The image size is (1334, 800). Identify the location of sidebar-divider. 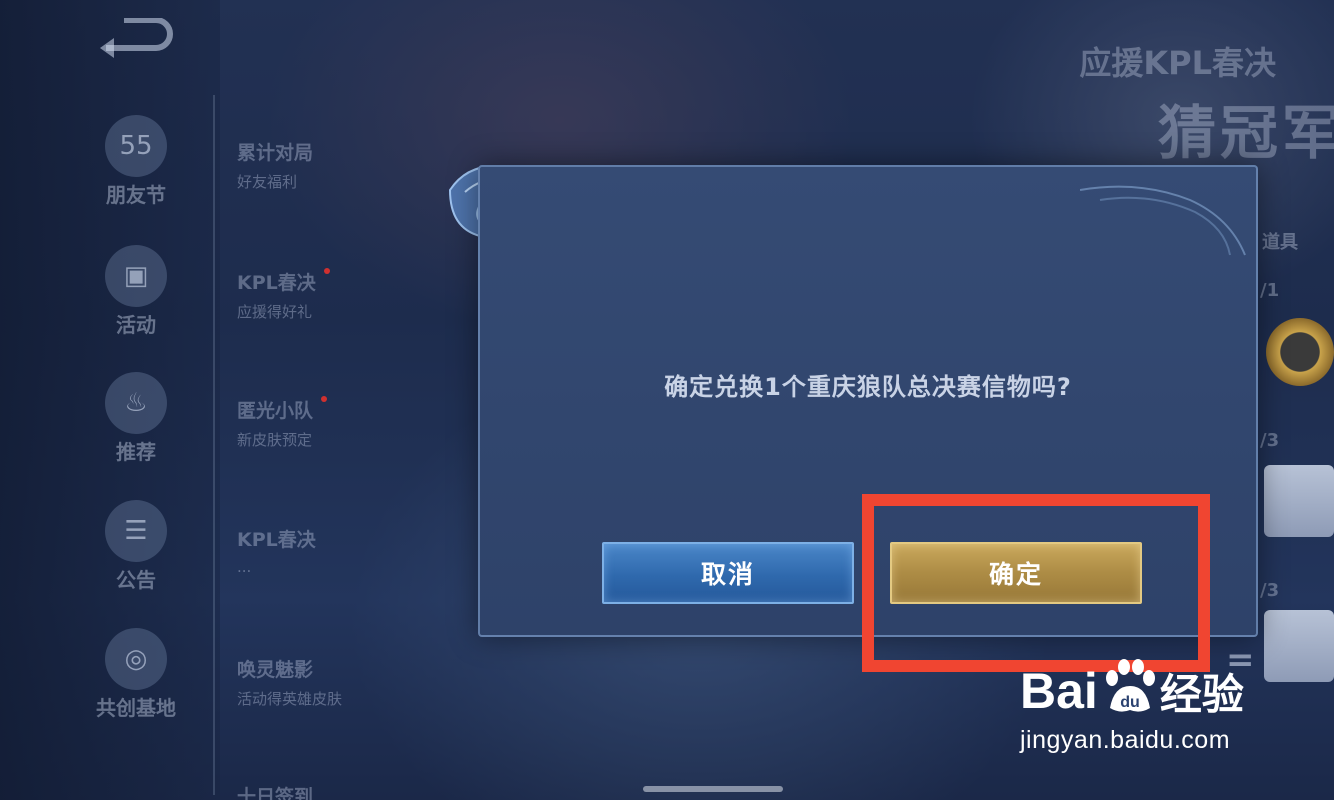
(214, 445).